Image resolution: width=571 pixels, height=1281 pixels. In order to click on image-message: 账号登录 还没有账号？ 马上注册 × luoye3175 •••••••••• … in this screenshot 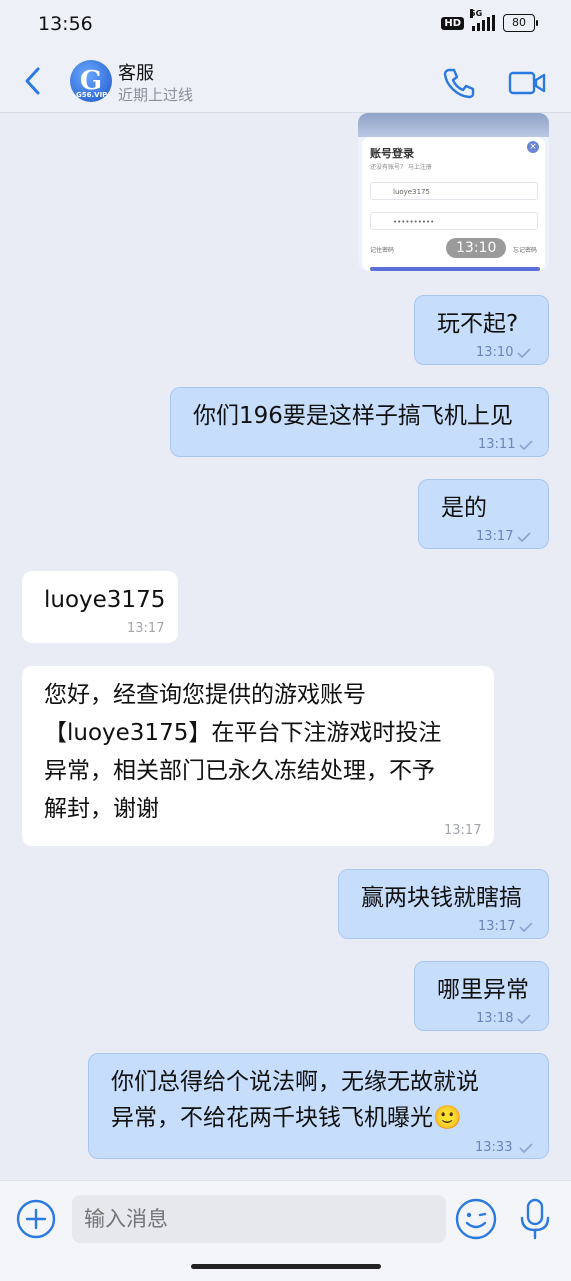, I will do `click(453, 192)`.